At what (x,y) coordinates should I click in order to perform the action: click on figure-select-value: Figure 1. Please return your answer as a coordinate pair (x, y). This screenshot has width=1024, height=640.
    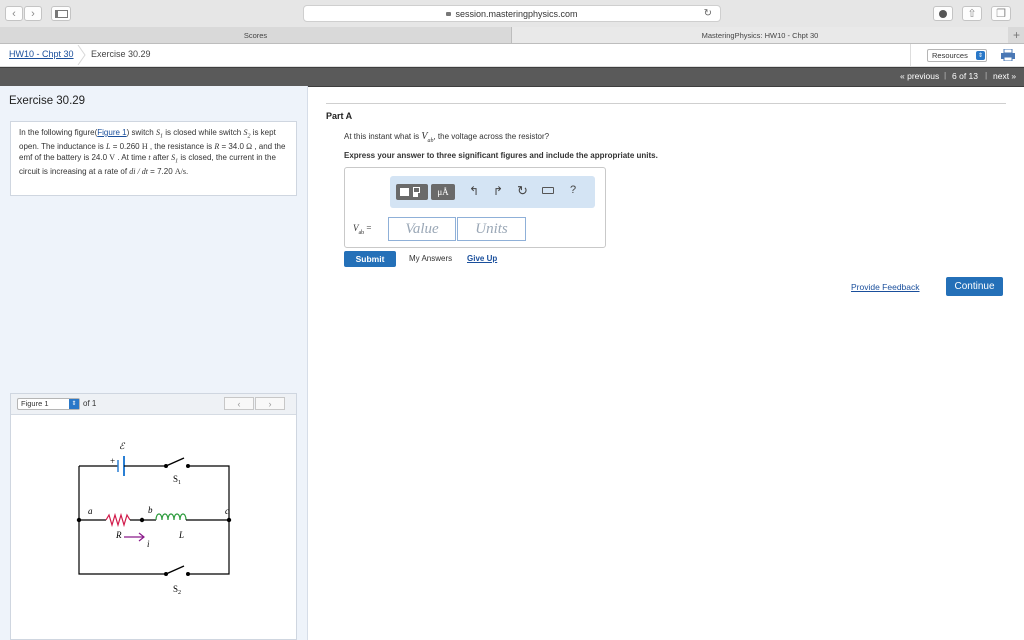
    Looking at the image, I should click on (35, 403).